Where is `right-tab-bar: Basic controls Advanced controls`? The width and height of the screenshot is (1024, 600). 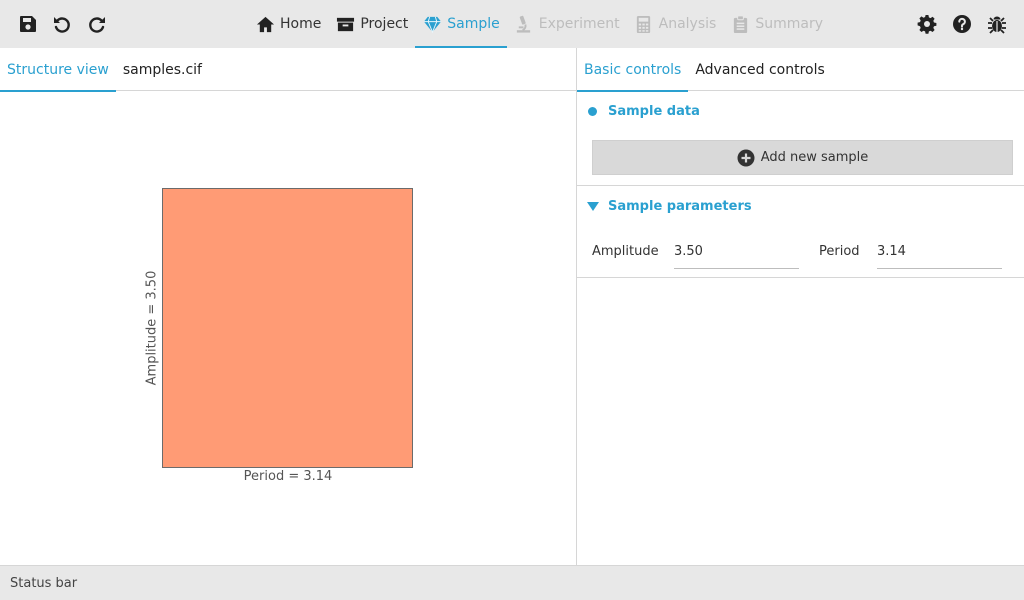
right-tab-bar: Basic controls Advanced controls is located at coordinates (800, 70).